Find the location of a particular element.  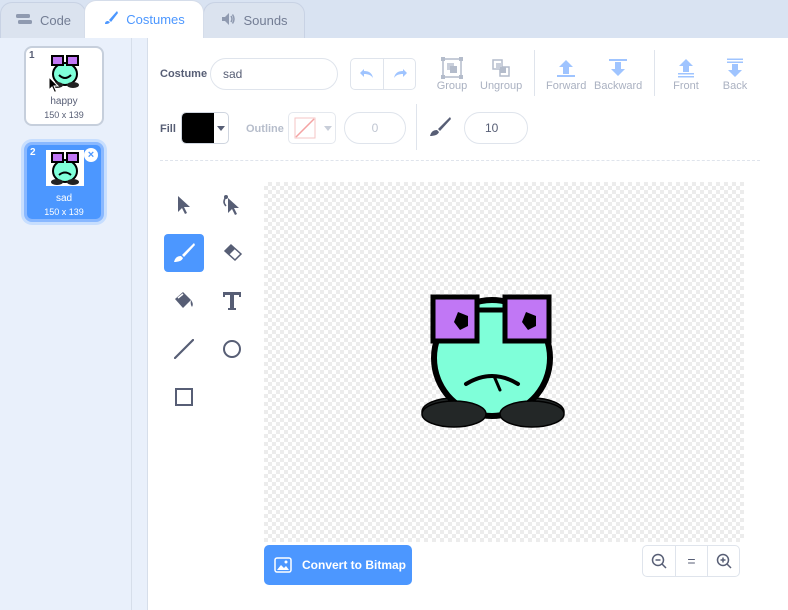

group-label: Group is located at coordinates (452, 86).